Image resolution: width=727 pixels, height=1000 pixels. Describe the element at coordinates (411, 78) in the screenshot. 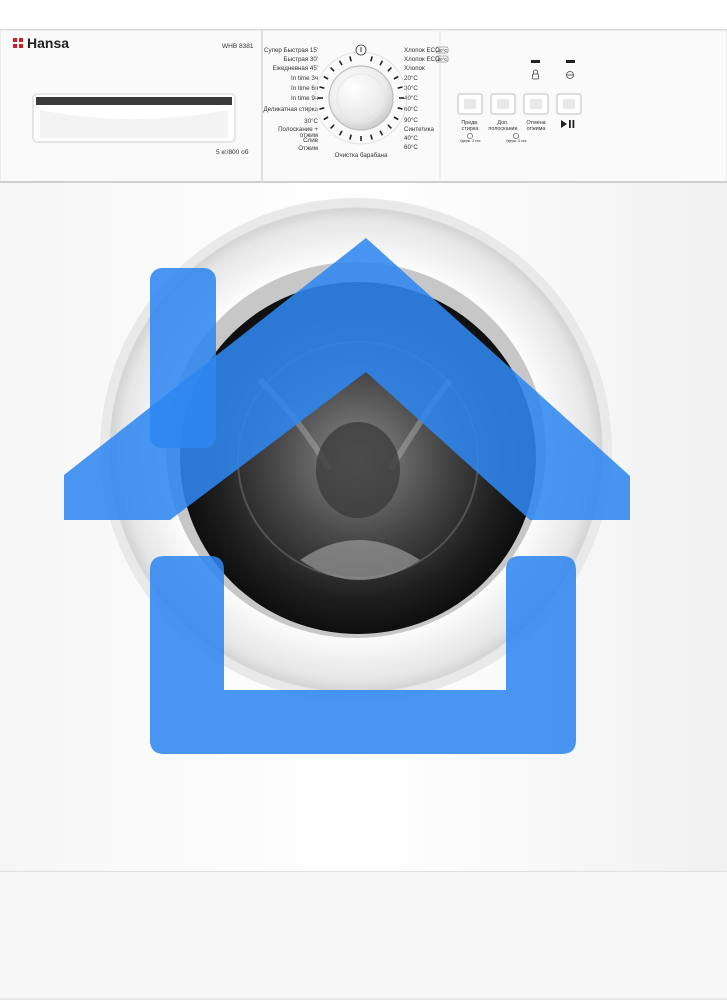

I see `program-right-label: 20°C` at that location.